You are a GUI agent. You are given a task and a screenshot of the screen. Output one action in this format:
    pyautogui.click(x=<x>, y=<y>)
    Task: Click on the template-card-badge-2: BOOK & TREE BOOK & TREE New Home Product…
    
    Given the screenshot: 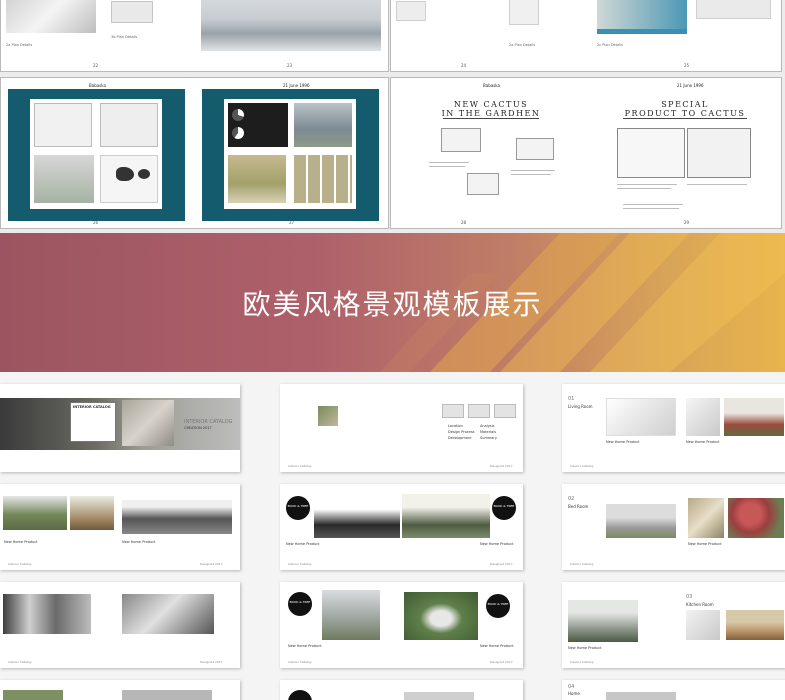 What is the action you would take?
    pyautogui.click(x=401, y=625)
    